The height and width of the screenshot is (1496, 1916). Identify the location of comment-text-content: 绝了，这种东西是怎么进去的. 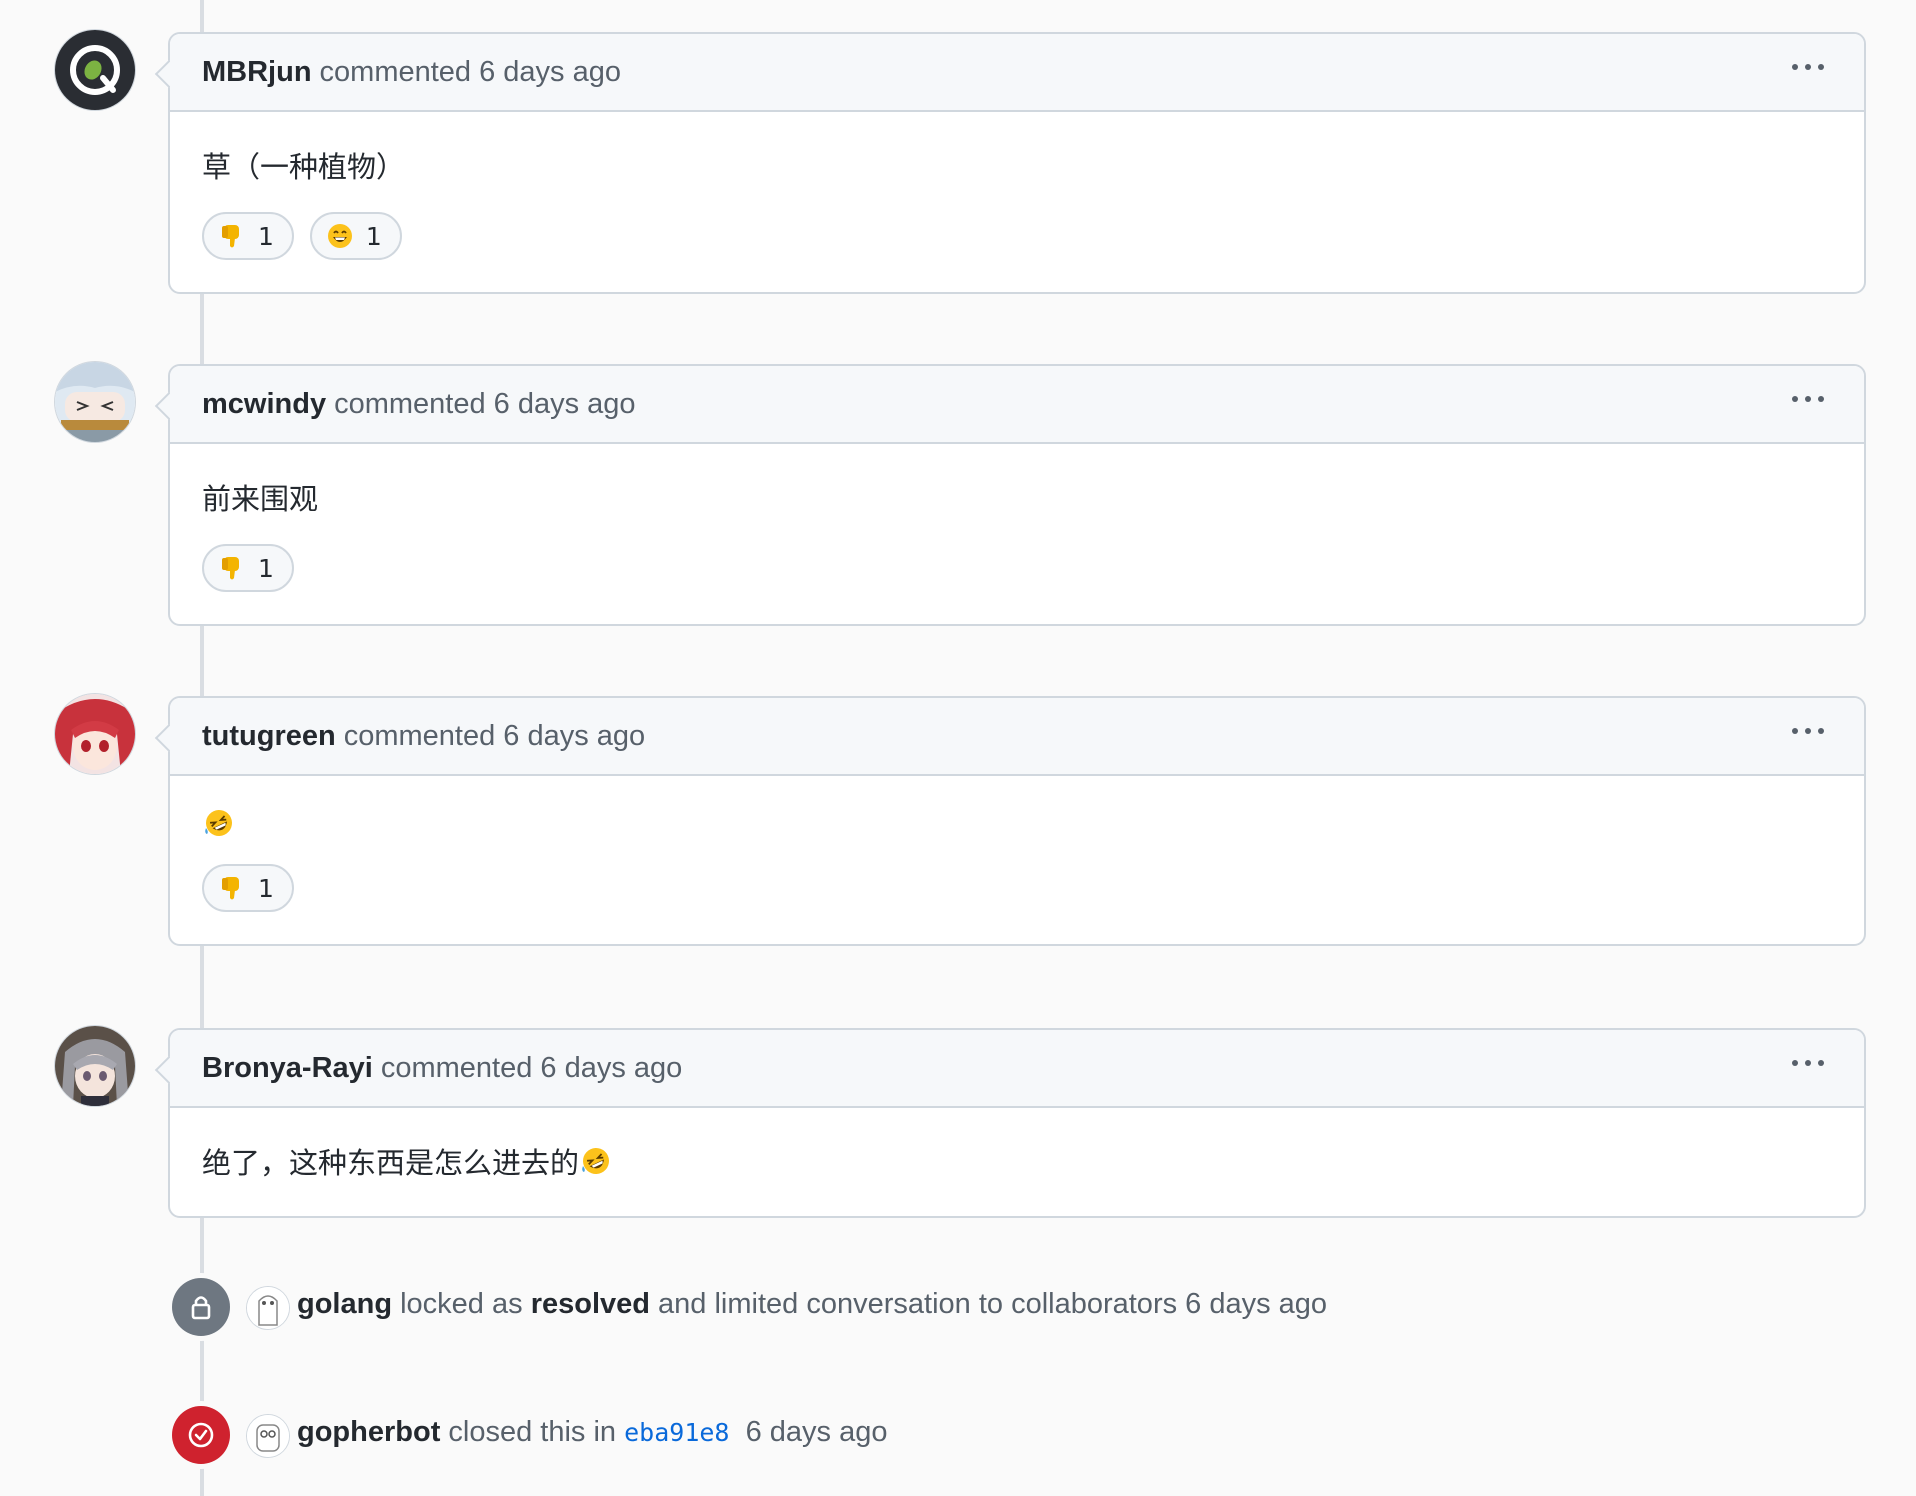
(391, 1163).